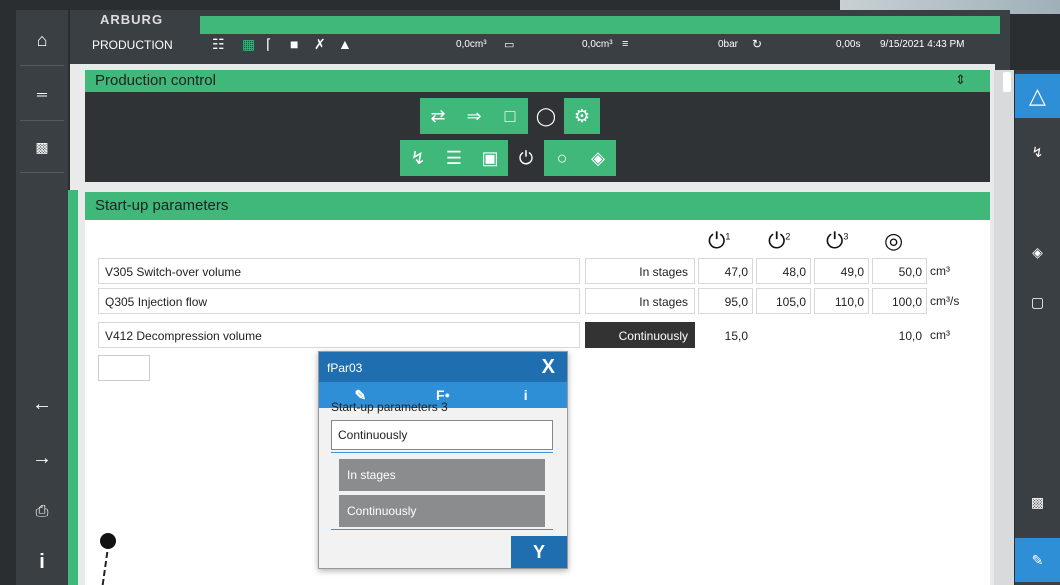 The image size is (1060, 585). I want to click on hopper-icon: ▲, so click(345, 44).